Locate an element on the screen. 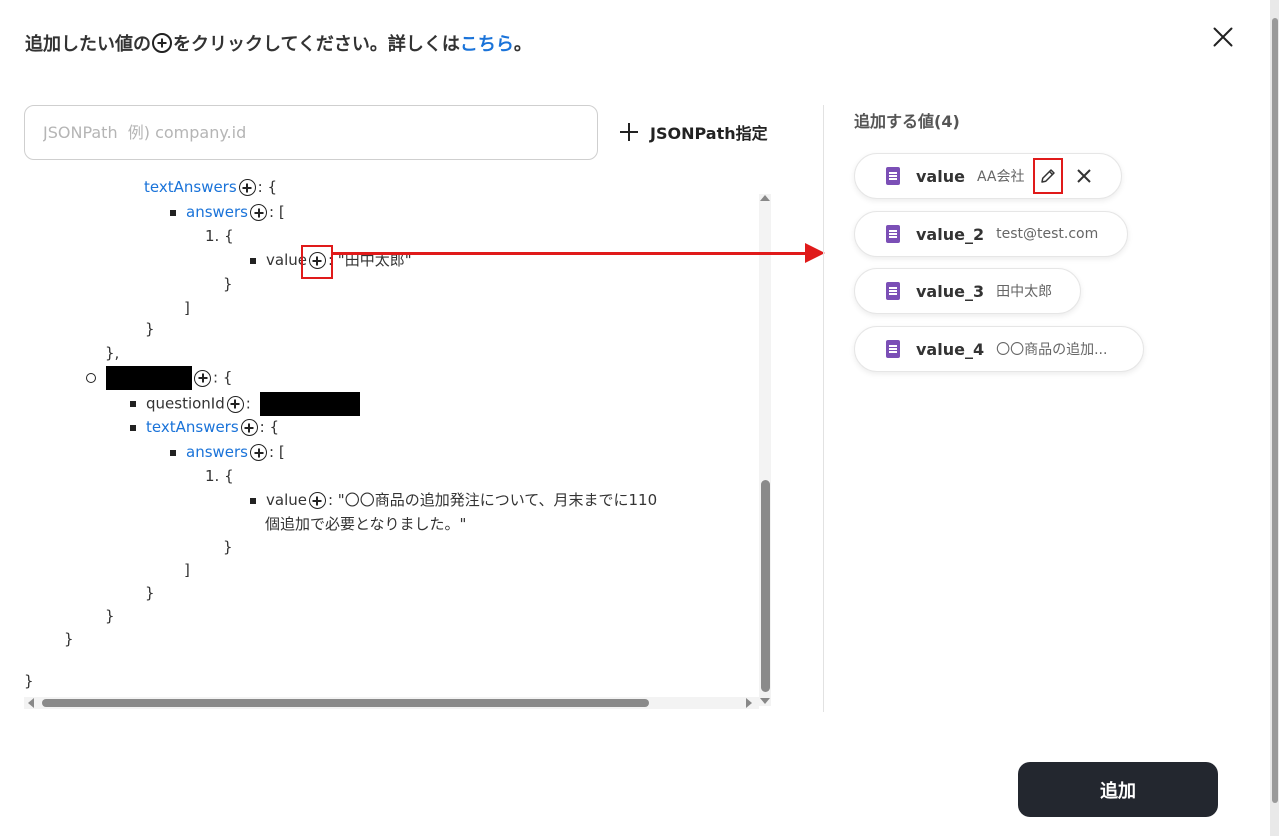 The image size is (1279, 836). pencil-icon is located at coordinates (1047, 176).